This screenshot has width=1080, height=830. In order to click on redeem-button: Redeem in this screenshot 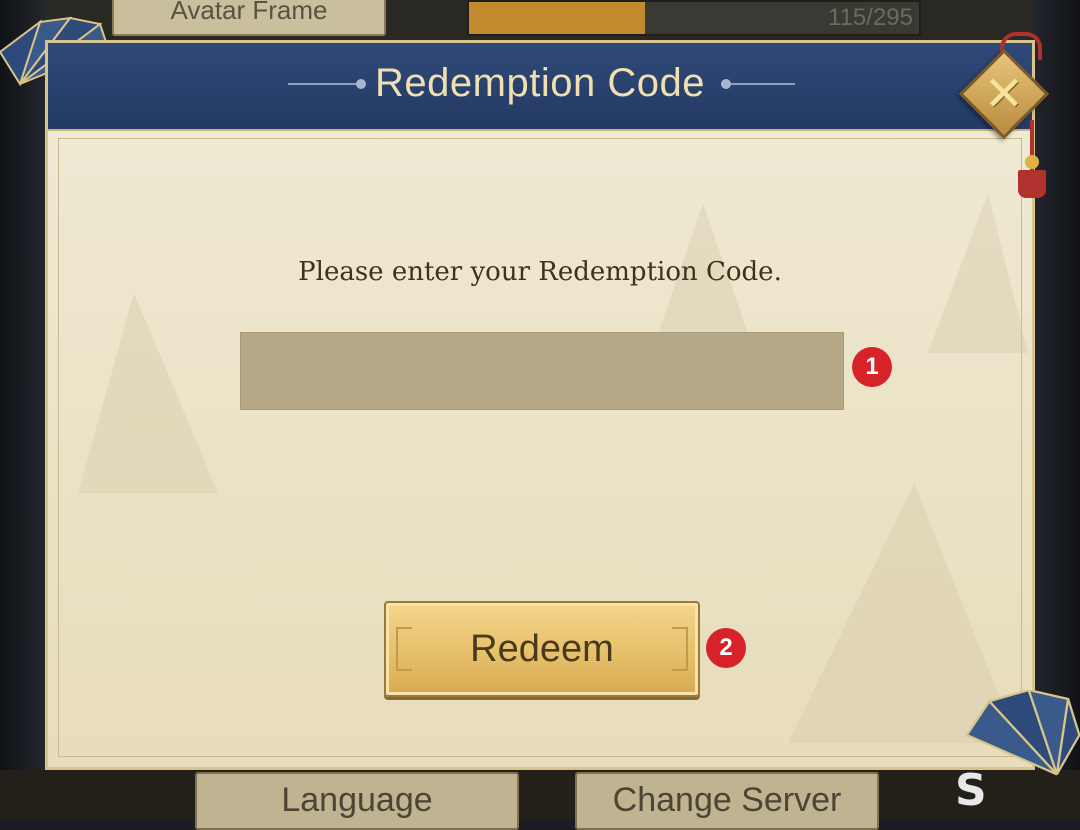, I will do `click(542, 649)`.